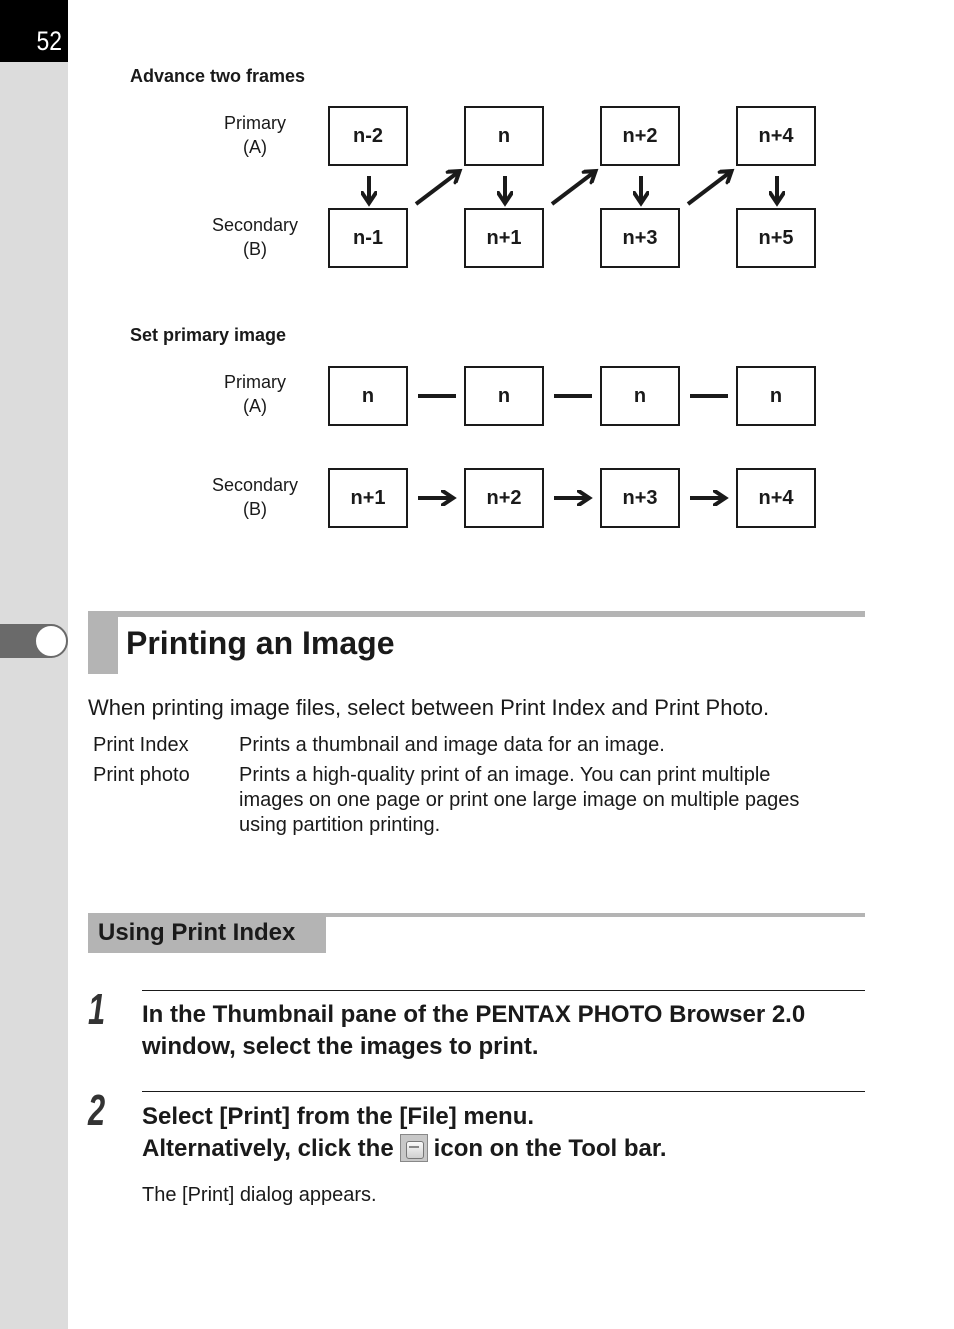 This screenshot has height=1329, width=954. I want to click on chapter-tab-marker, so click(34, 641).